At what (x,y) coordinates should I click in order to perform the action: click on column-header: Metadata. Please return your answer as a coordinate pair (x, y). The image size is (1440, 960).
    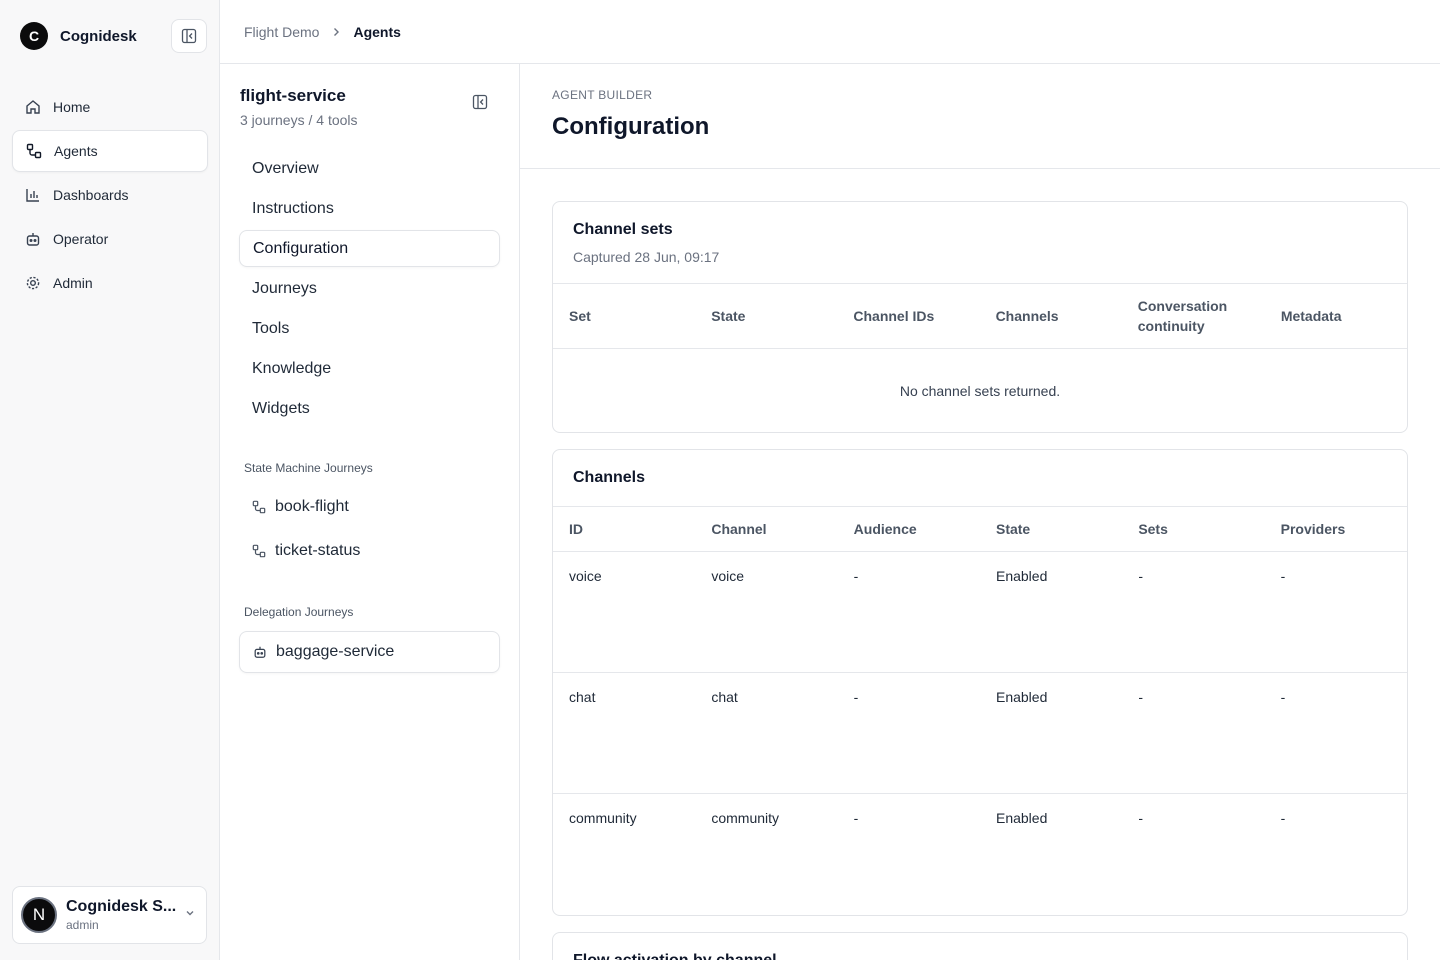
    Looking at the image, I should click on (1311, 316).